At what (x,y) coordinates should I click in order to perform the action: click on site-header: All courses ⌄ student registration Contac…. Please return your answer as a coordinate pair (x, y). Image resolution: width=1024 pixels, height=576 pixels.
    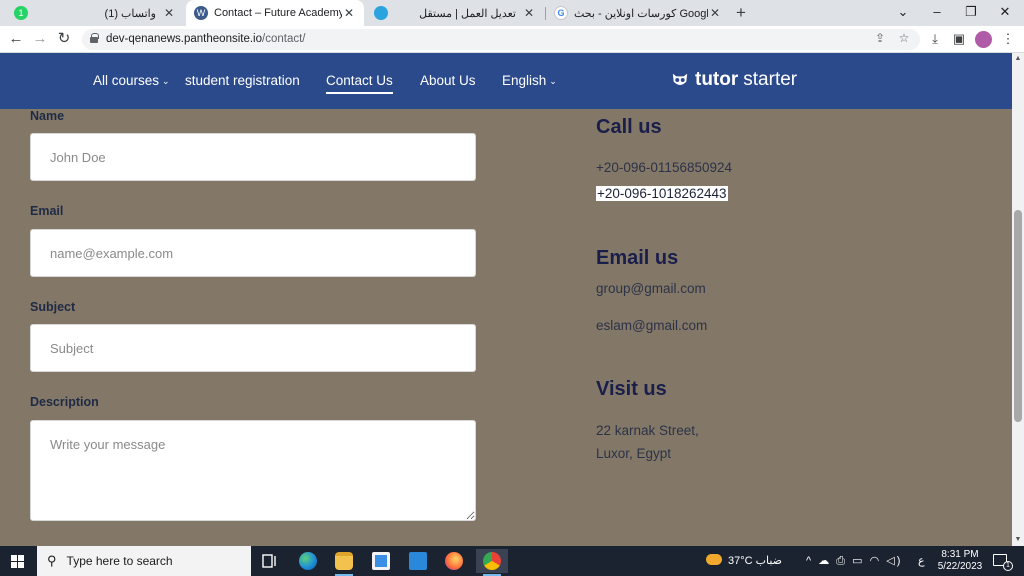
    Looking at the image, I should click on (506, 81).